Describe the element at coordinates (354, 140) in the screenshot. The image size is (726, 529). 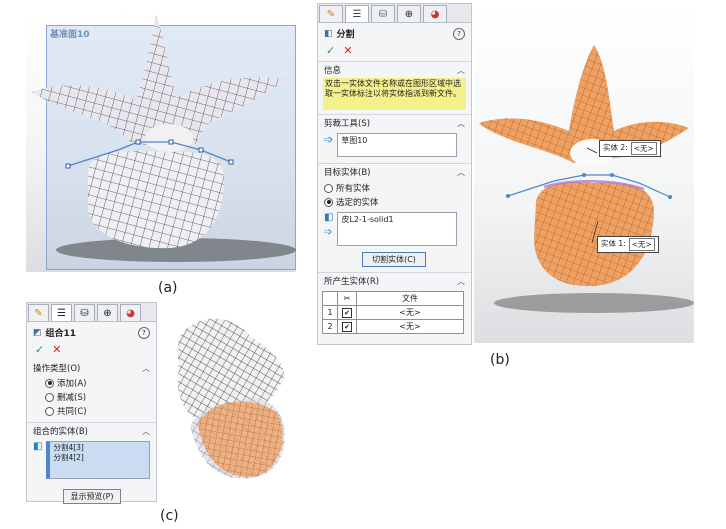
I see `trim-tool-item: 草图10` at that location.